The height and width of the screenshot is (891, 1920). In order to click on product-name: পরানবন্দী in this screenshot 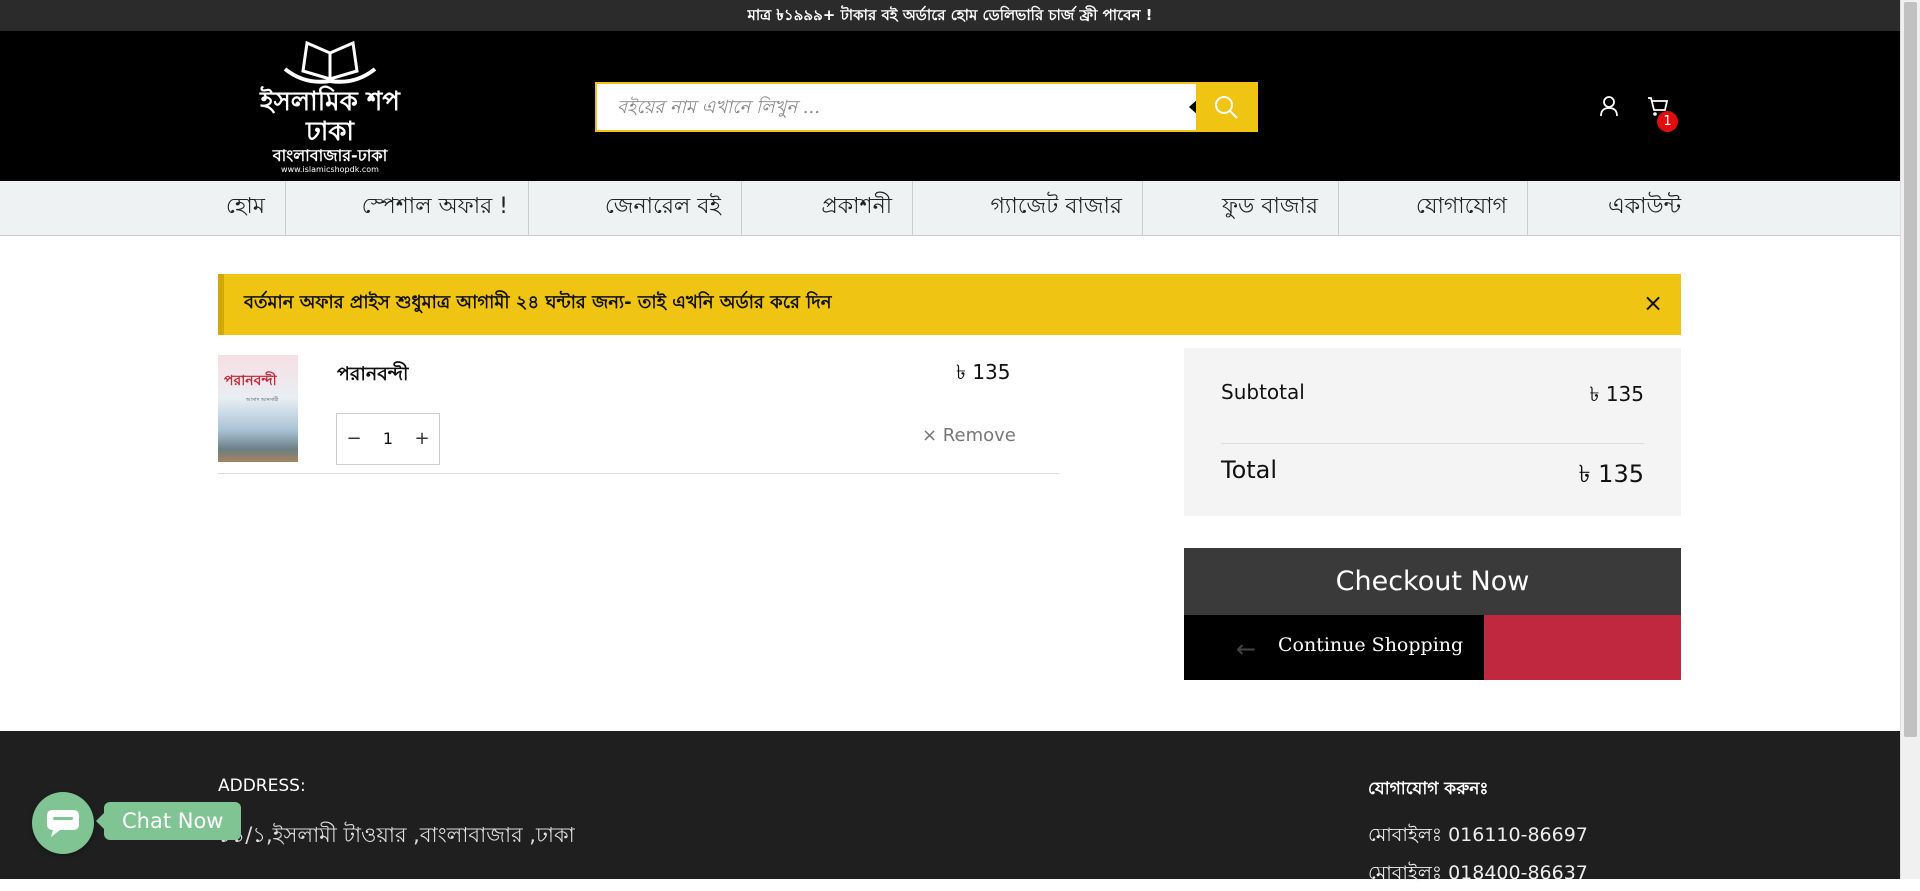, I will do `click(372, 376)`.